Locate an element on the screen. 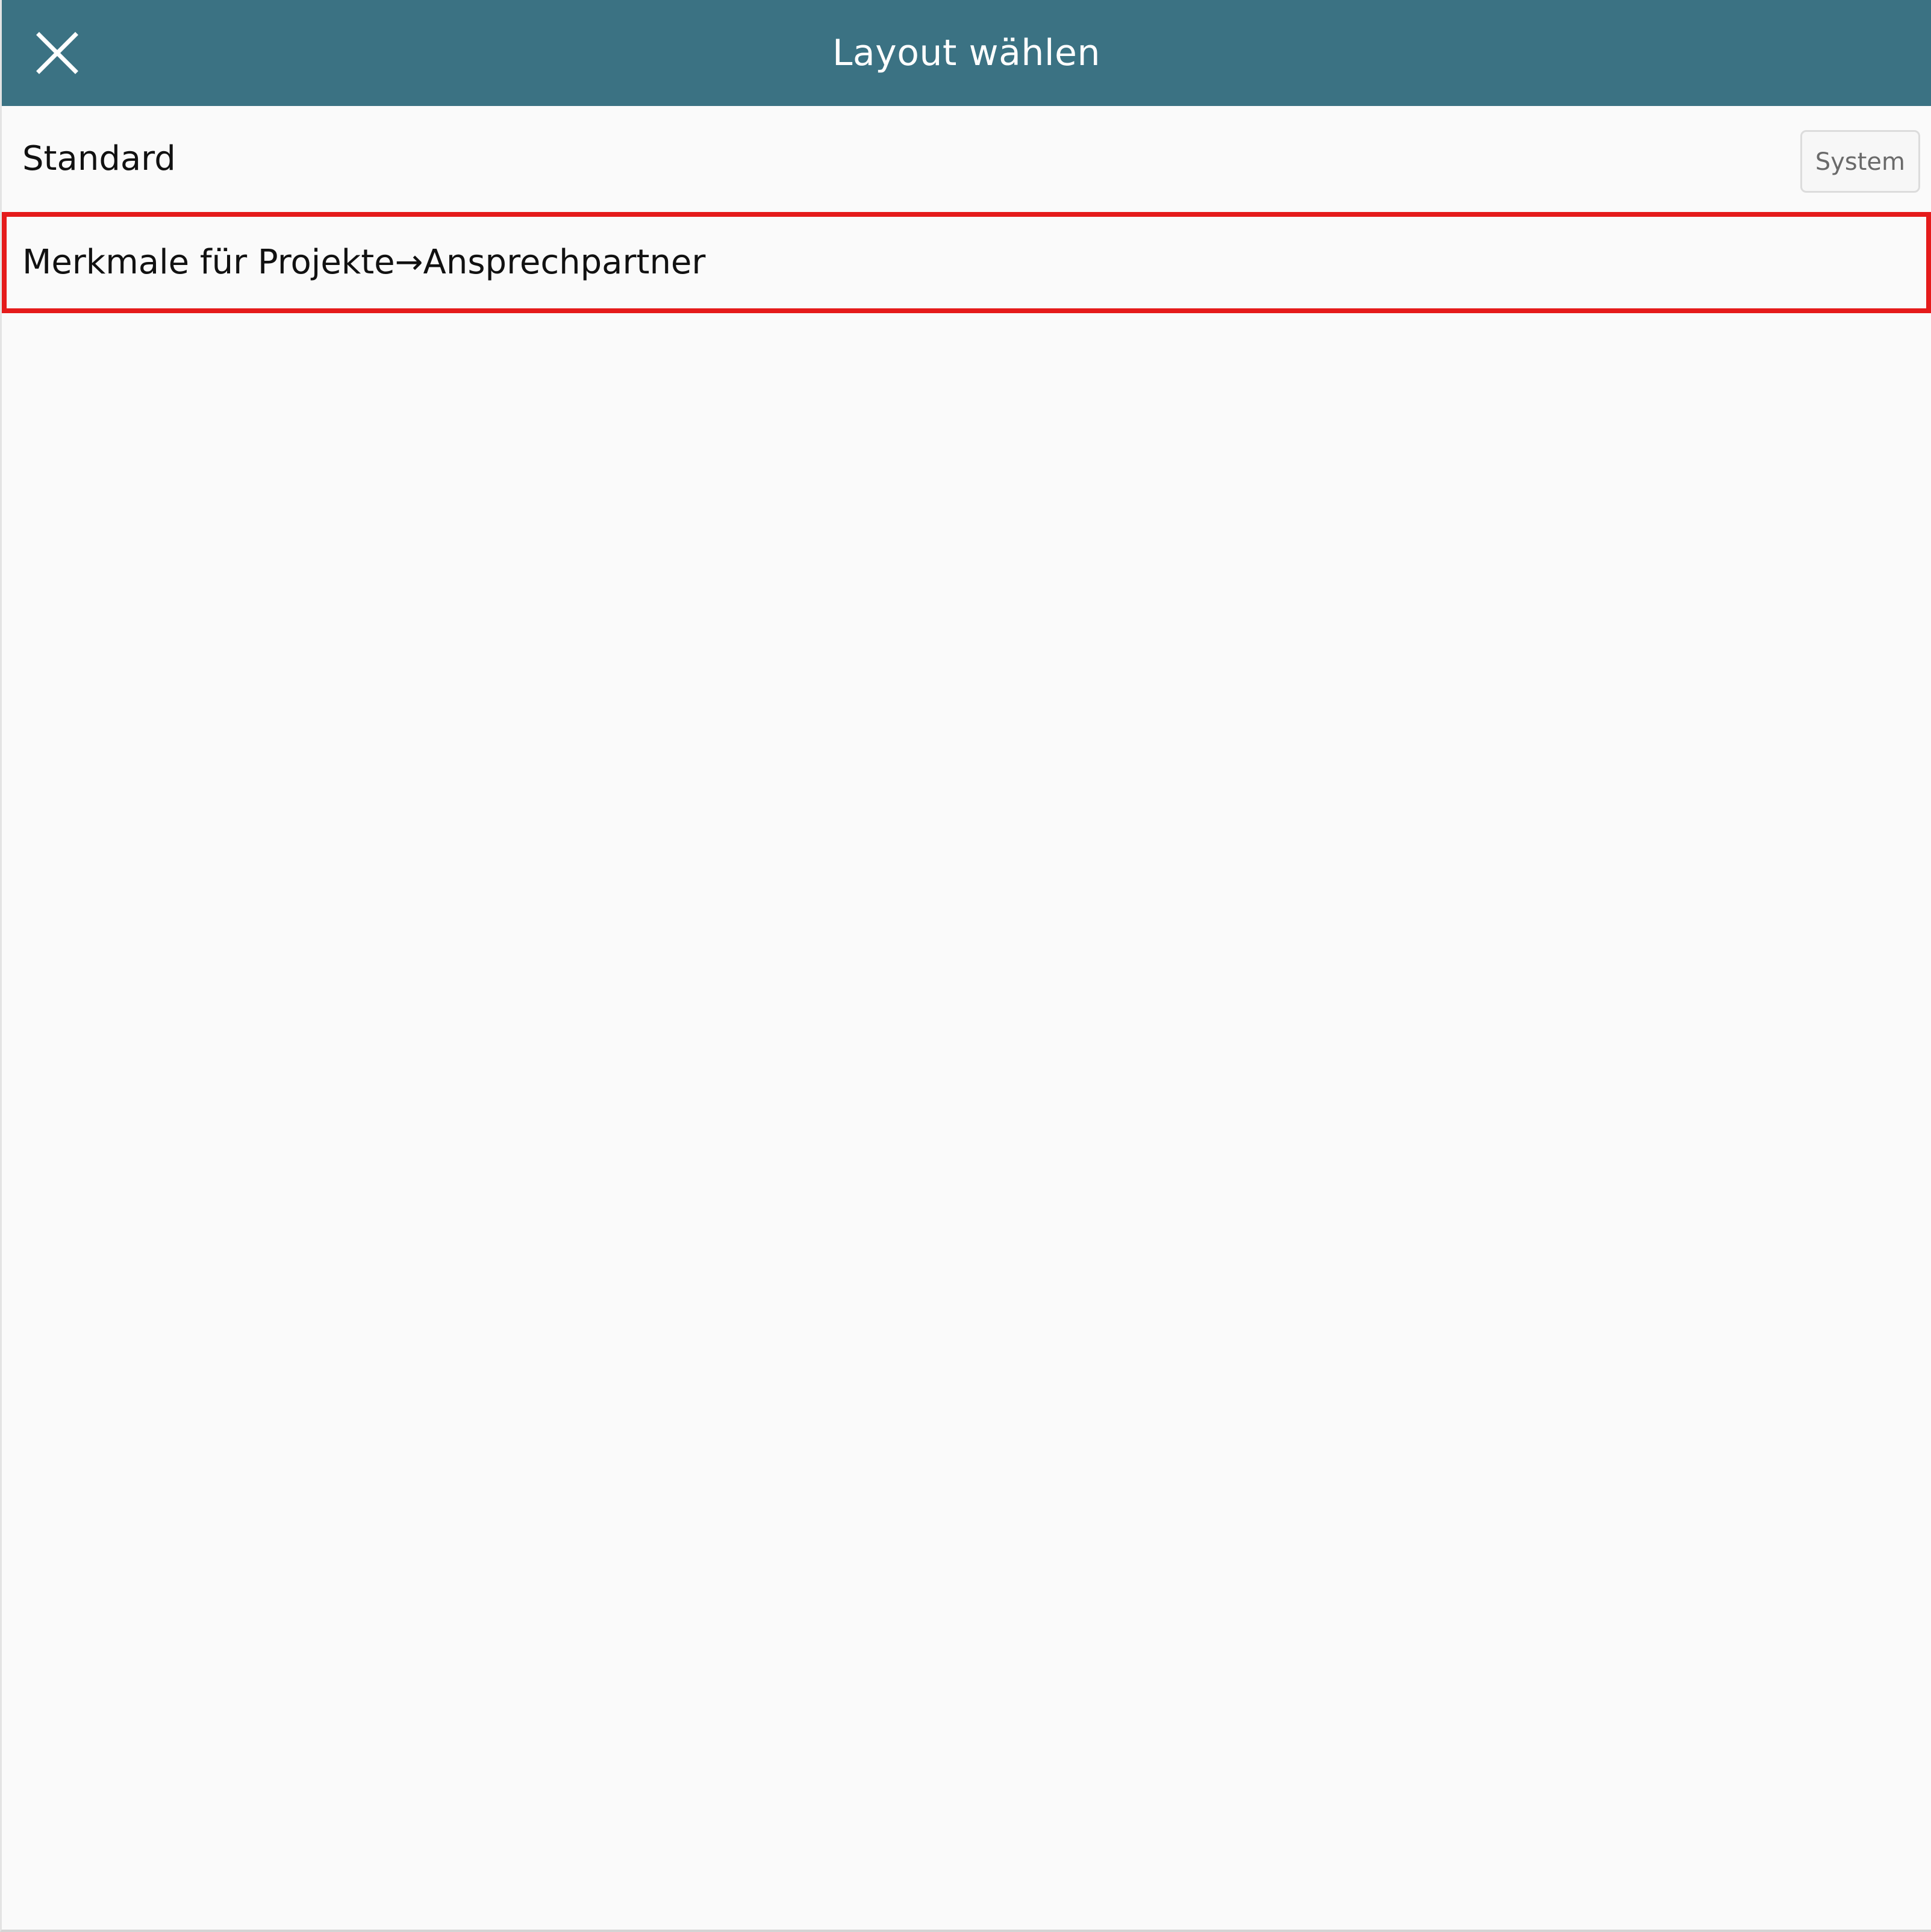  system-badge: System is located at coordinates (1860, 161).